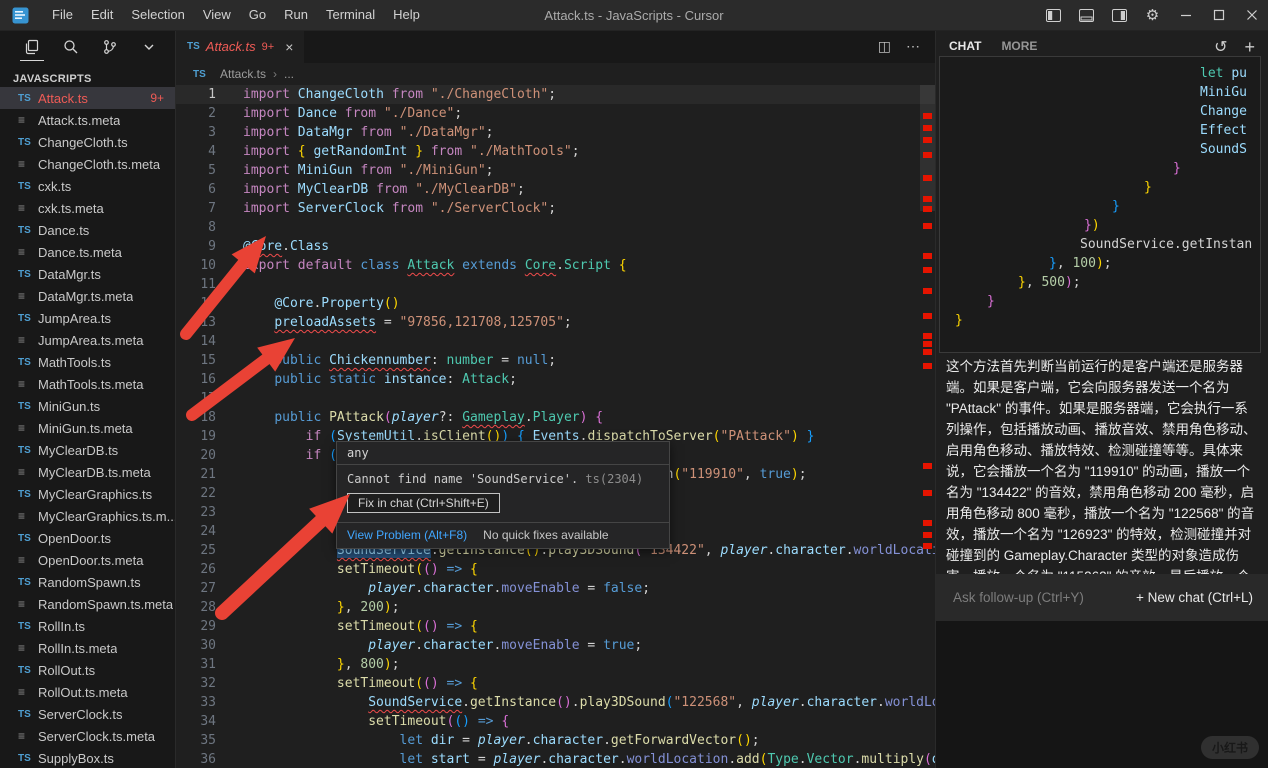 The image size is (1268, 768). What do you see at coordinates (555, 683) in the screenshot?
I see `code-line-32: 32 setTimeout(() => {` at bounding box center [555, 683].